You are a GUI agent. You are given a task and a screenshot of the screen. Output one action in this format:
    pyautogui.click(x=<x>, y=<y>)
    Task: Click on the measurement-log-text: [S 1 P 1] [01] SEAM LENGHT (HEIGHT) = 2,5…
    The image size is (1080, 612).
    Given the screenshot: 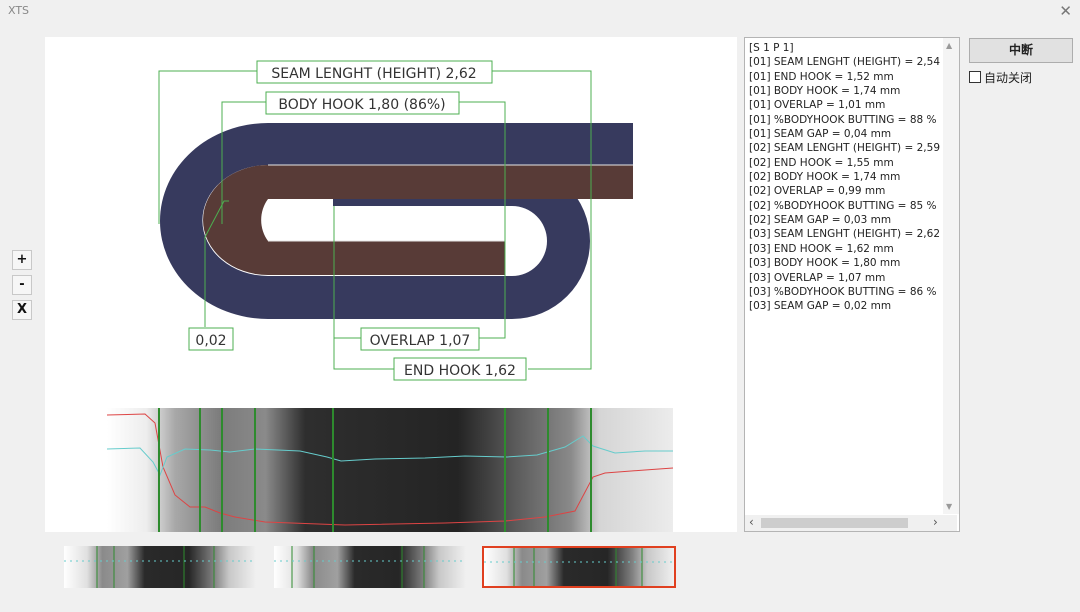 What is the action you would take?
    pyautogui.click(x=845, y=277)
    